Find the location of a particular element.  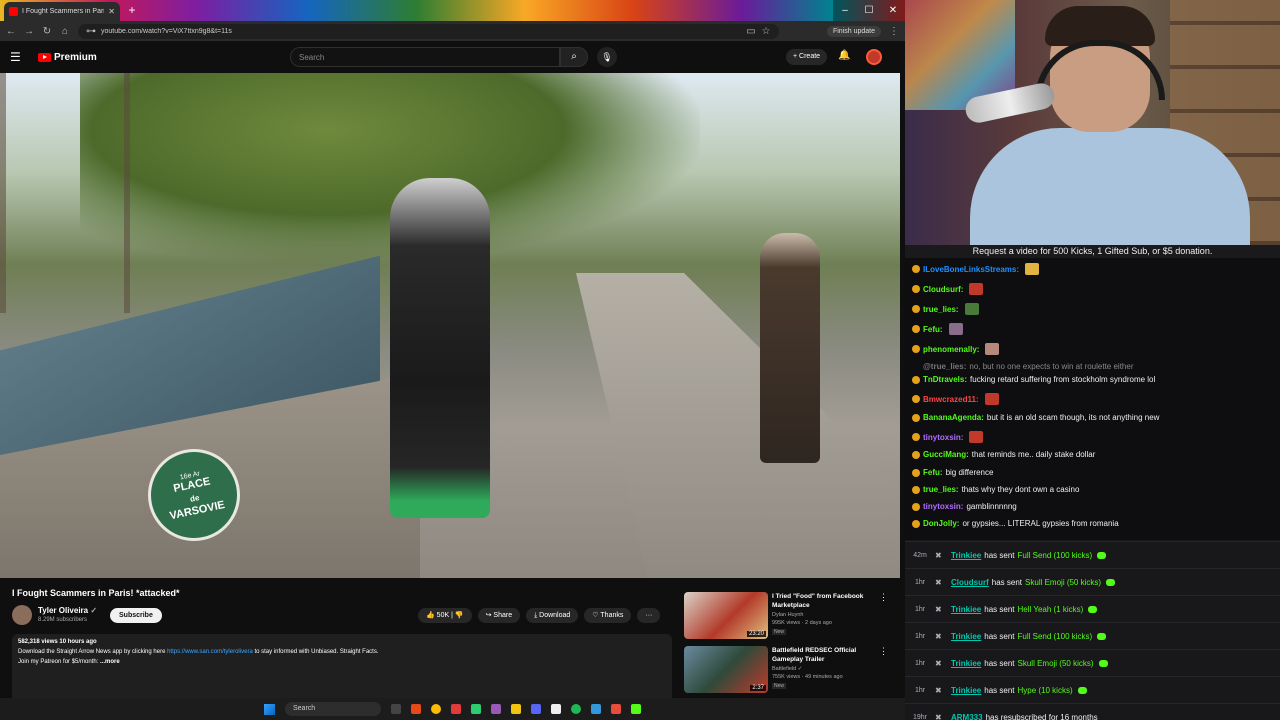

chrome-icon is located at coordinates (436, 709).